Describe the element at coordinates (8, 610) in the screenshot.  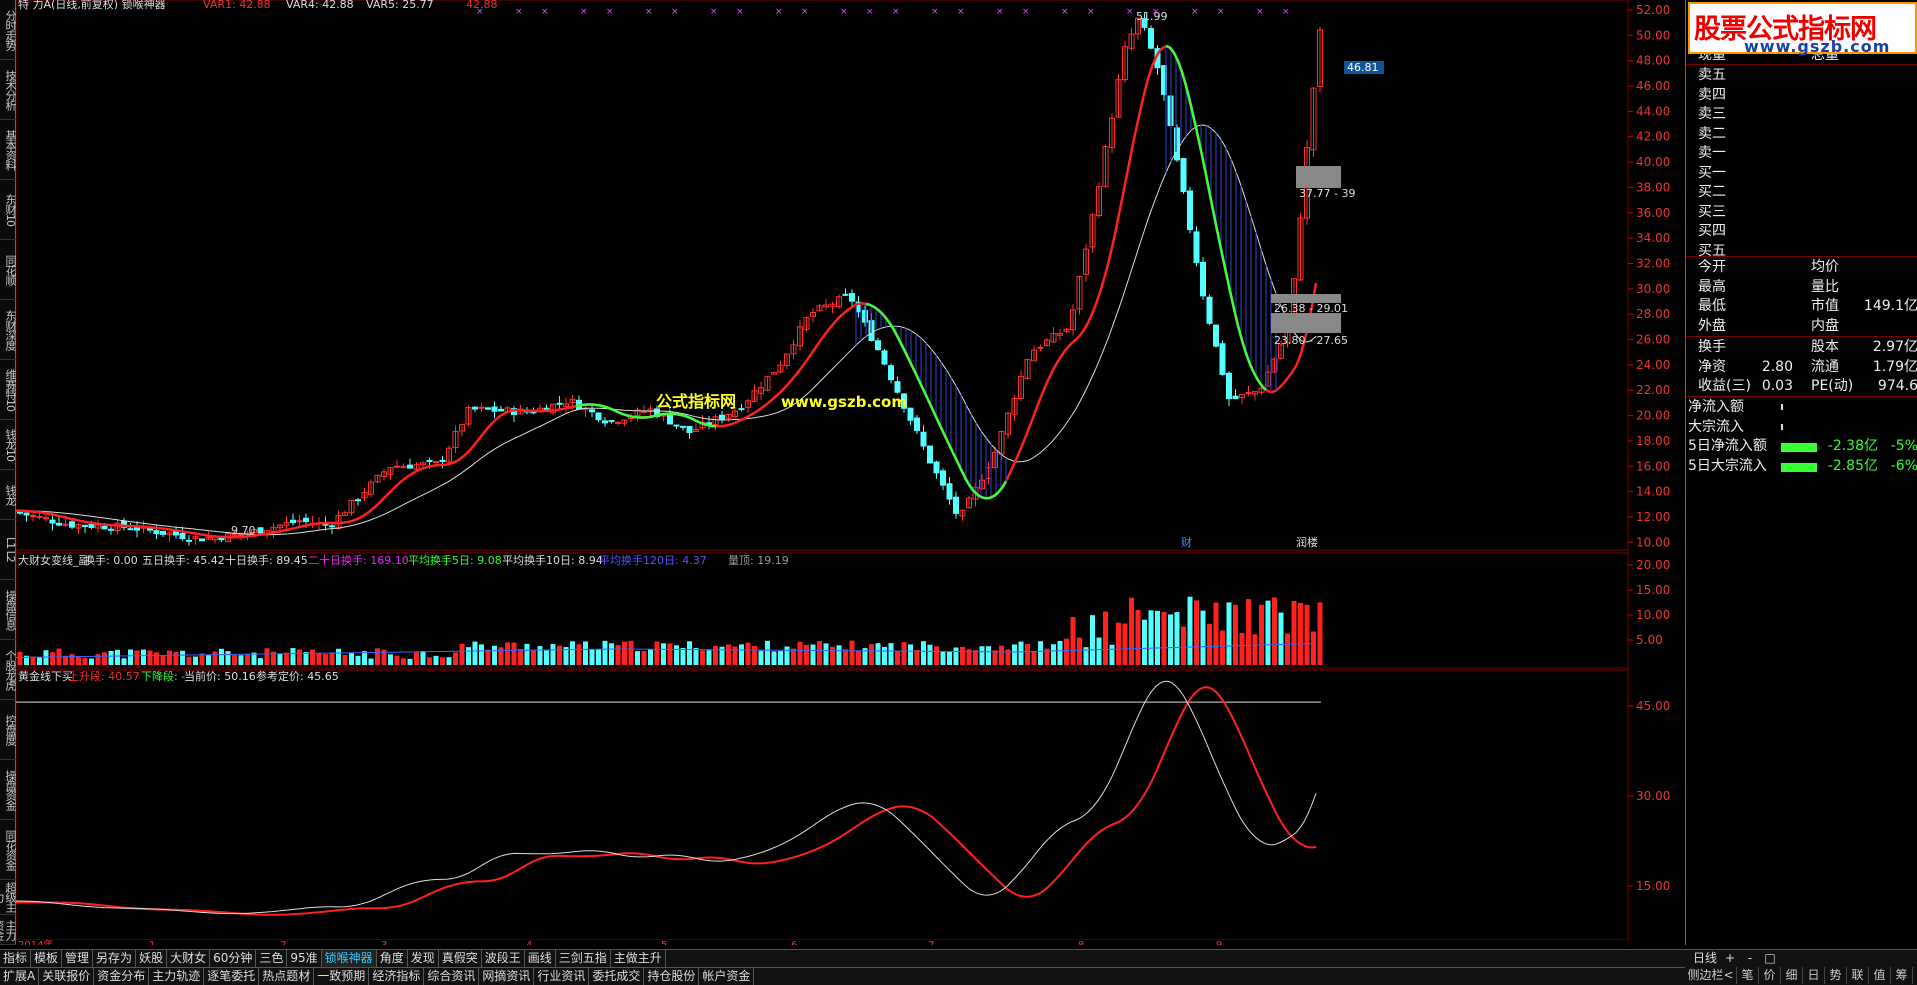
I see `side-tab-11: 操盘信息` at that location.